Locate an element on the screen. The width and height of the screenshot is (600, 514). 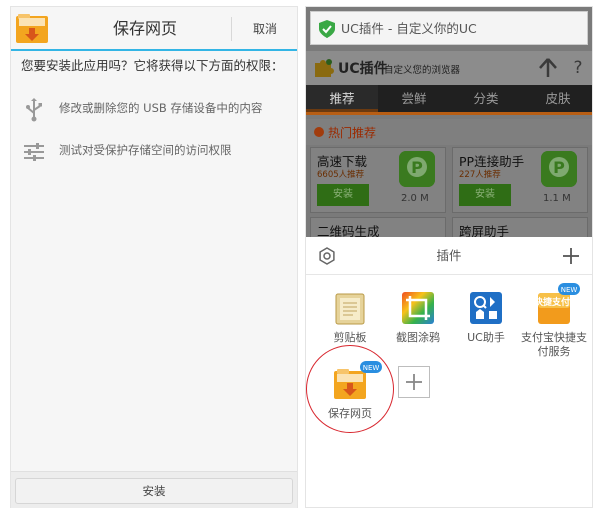
app-card-fast-download: 高速下载 6605人推荐 安装 P 2.0 M is located at coordinates (378, 180).